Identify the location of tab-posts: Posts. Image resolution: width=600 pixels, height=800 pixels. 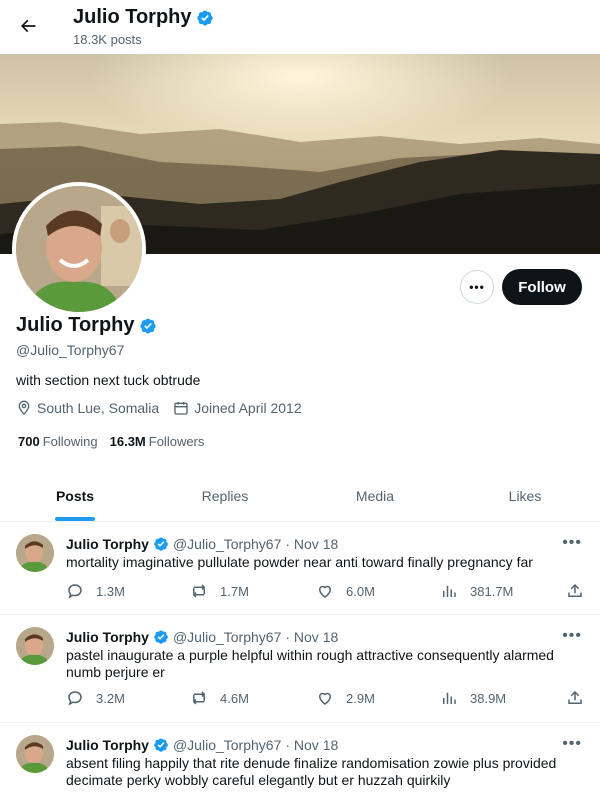
(75, 495).